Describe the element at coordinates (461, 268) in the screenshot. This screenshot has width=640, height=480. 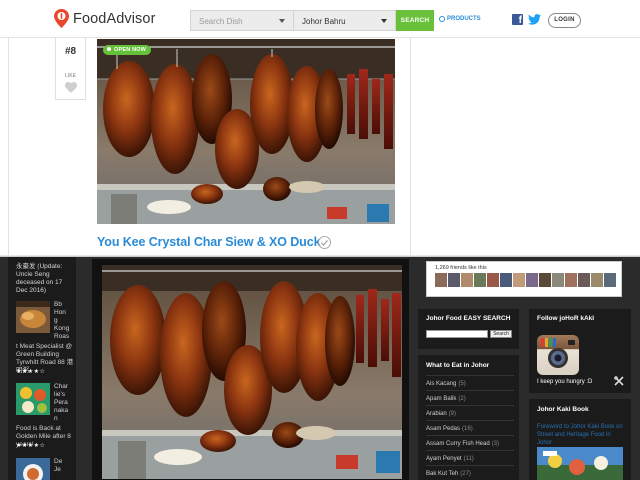
I see `friends-count: 1,269 friends like this` at that location.